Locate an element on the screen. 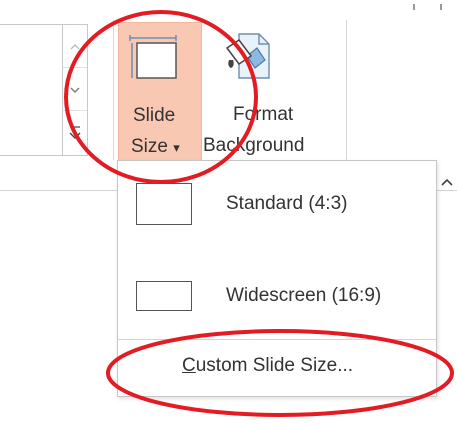  standard-thumbnail-icon is located at coordinates (164, 204).